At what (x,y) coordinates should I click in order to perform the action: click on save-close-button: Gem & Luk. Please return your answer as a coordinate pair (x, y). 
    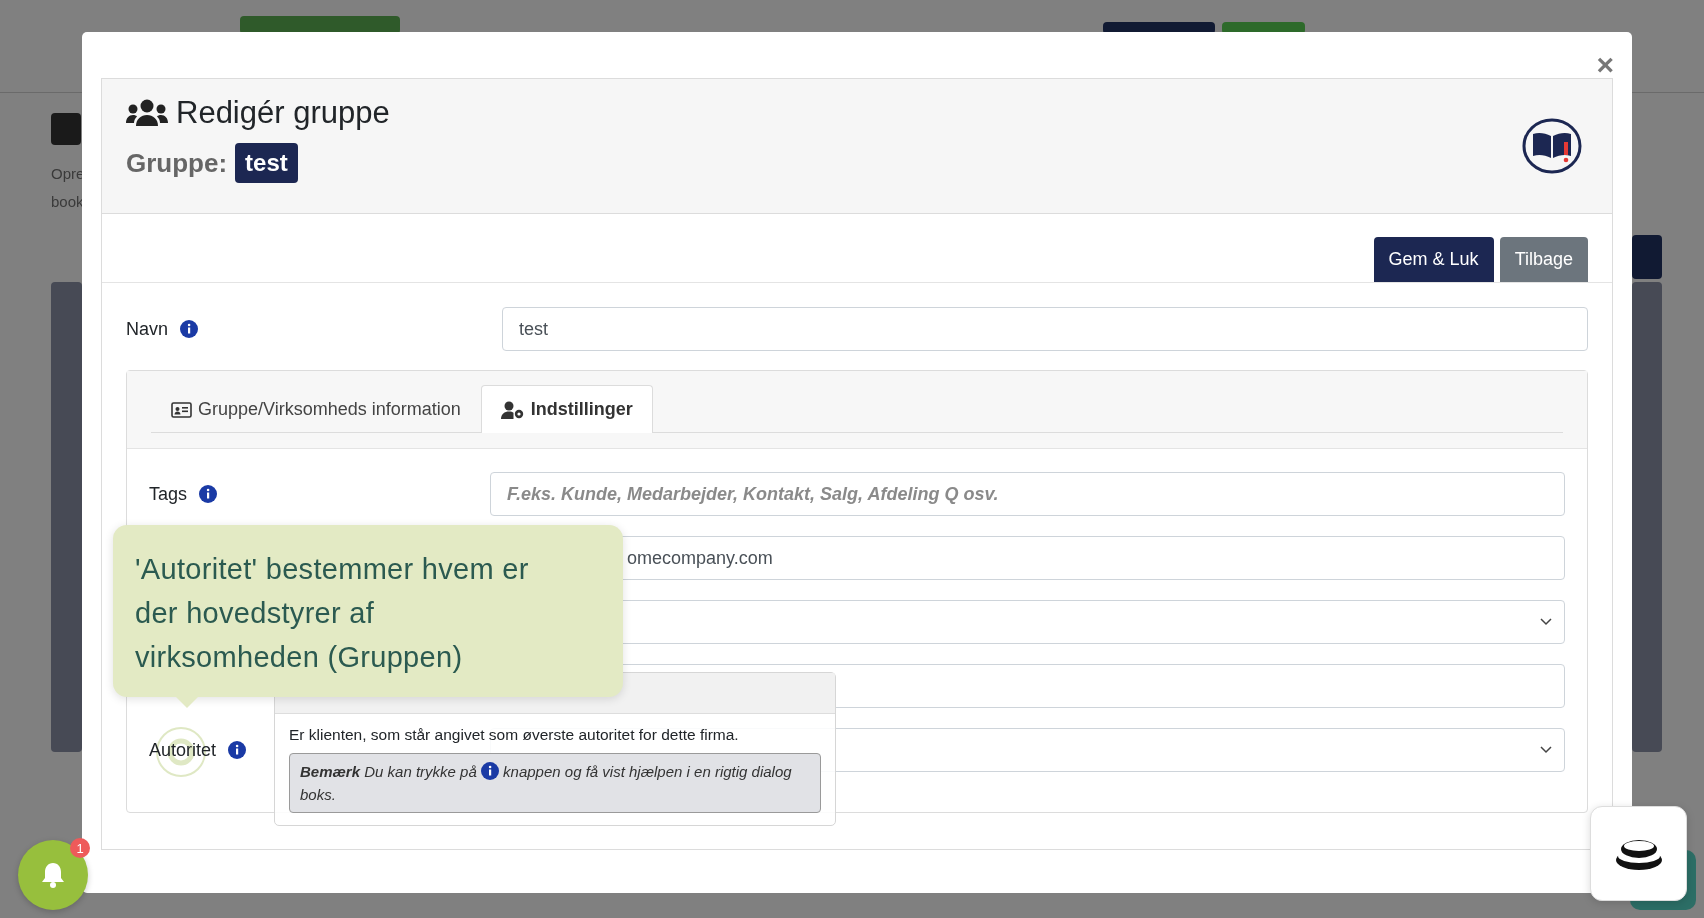
    Looking at the image, I should click on (1433, 259).